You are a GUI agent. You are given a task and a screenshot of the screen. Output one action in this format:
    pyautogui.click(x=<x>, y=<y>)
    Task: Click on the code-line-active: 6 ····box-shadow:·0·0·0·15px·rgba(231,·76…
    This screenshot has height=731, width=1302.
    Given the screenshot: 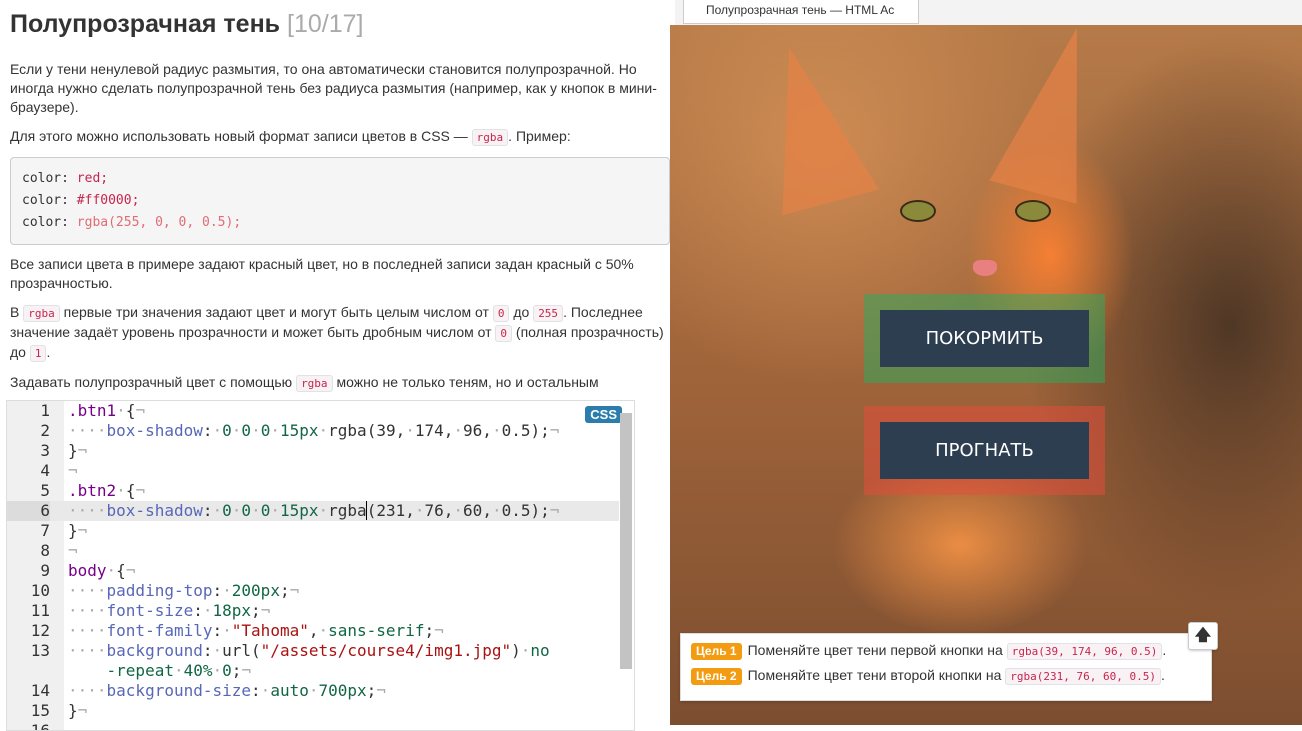 What is the action you would take?
    pyautogui.click(x=313, y=511)
    